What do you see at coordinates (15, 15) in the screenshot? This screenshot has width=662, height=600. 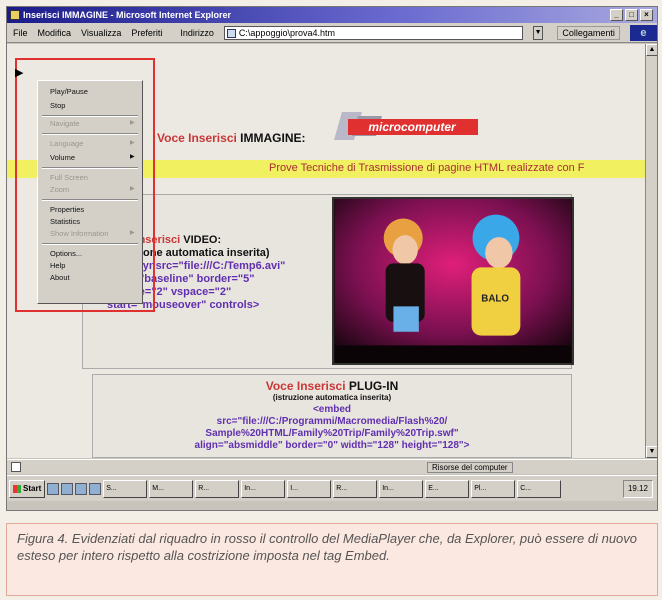 I see `ie-page-icon` at bounding box center [15, 15].